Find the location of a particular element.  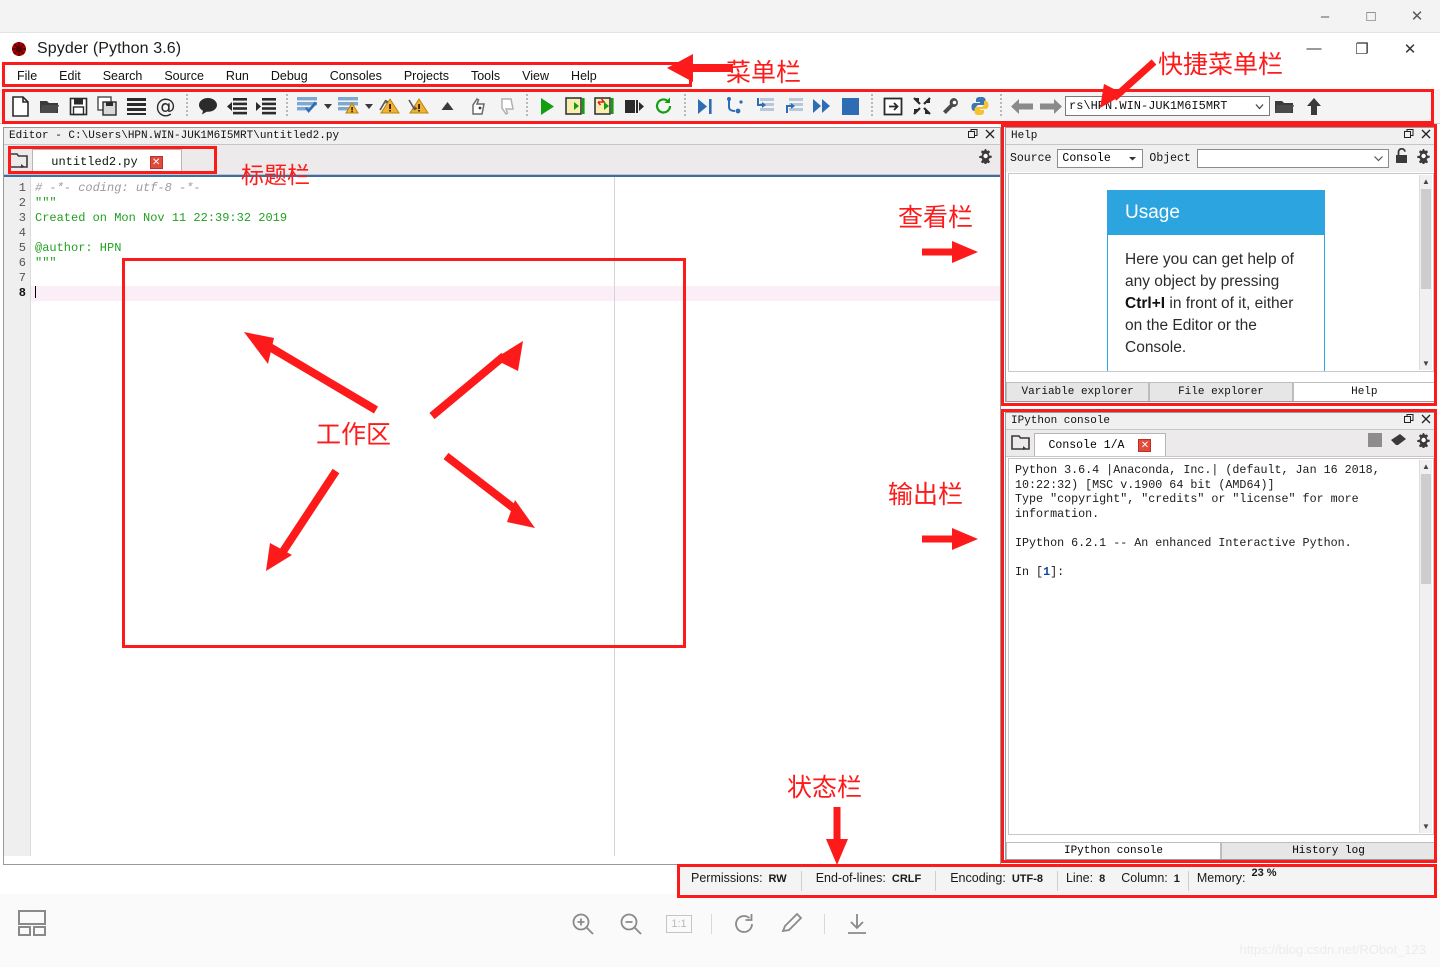

editor-undock-icon is located at coordinates (973, 136).